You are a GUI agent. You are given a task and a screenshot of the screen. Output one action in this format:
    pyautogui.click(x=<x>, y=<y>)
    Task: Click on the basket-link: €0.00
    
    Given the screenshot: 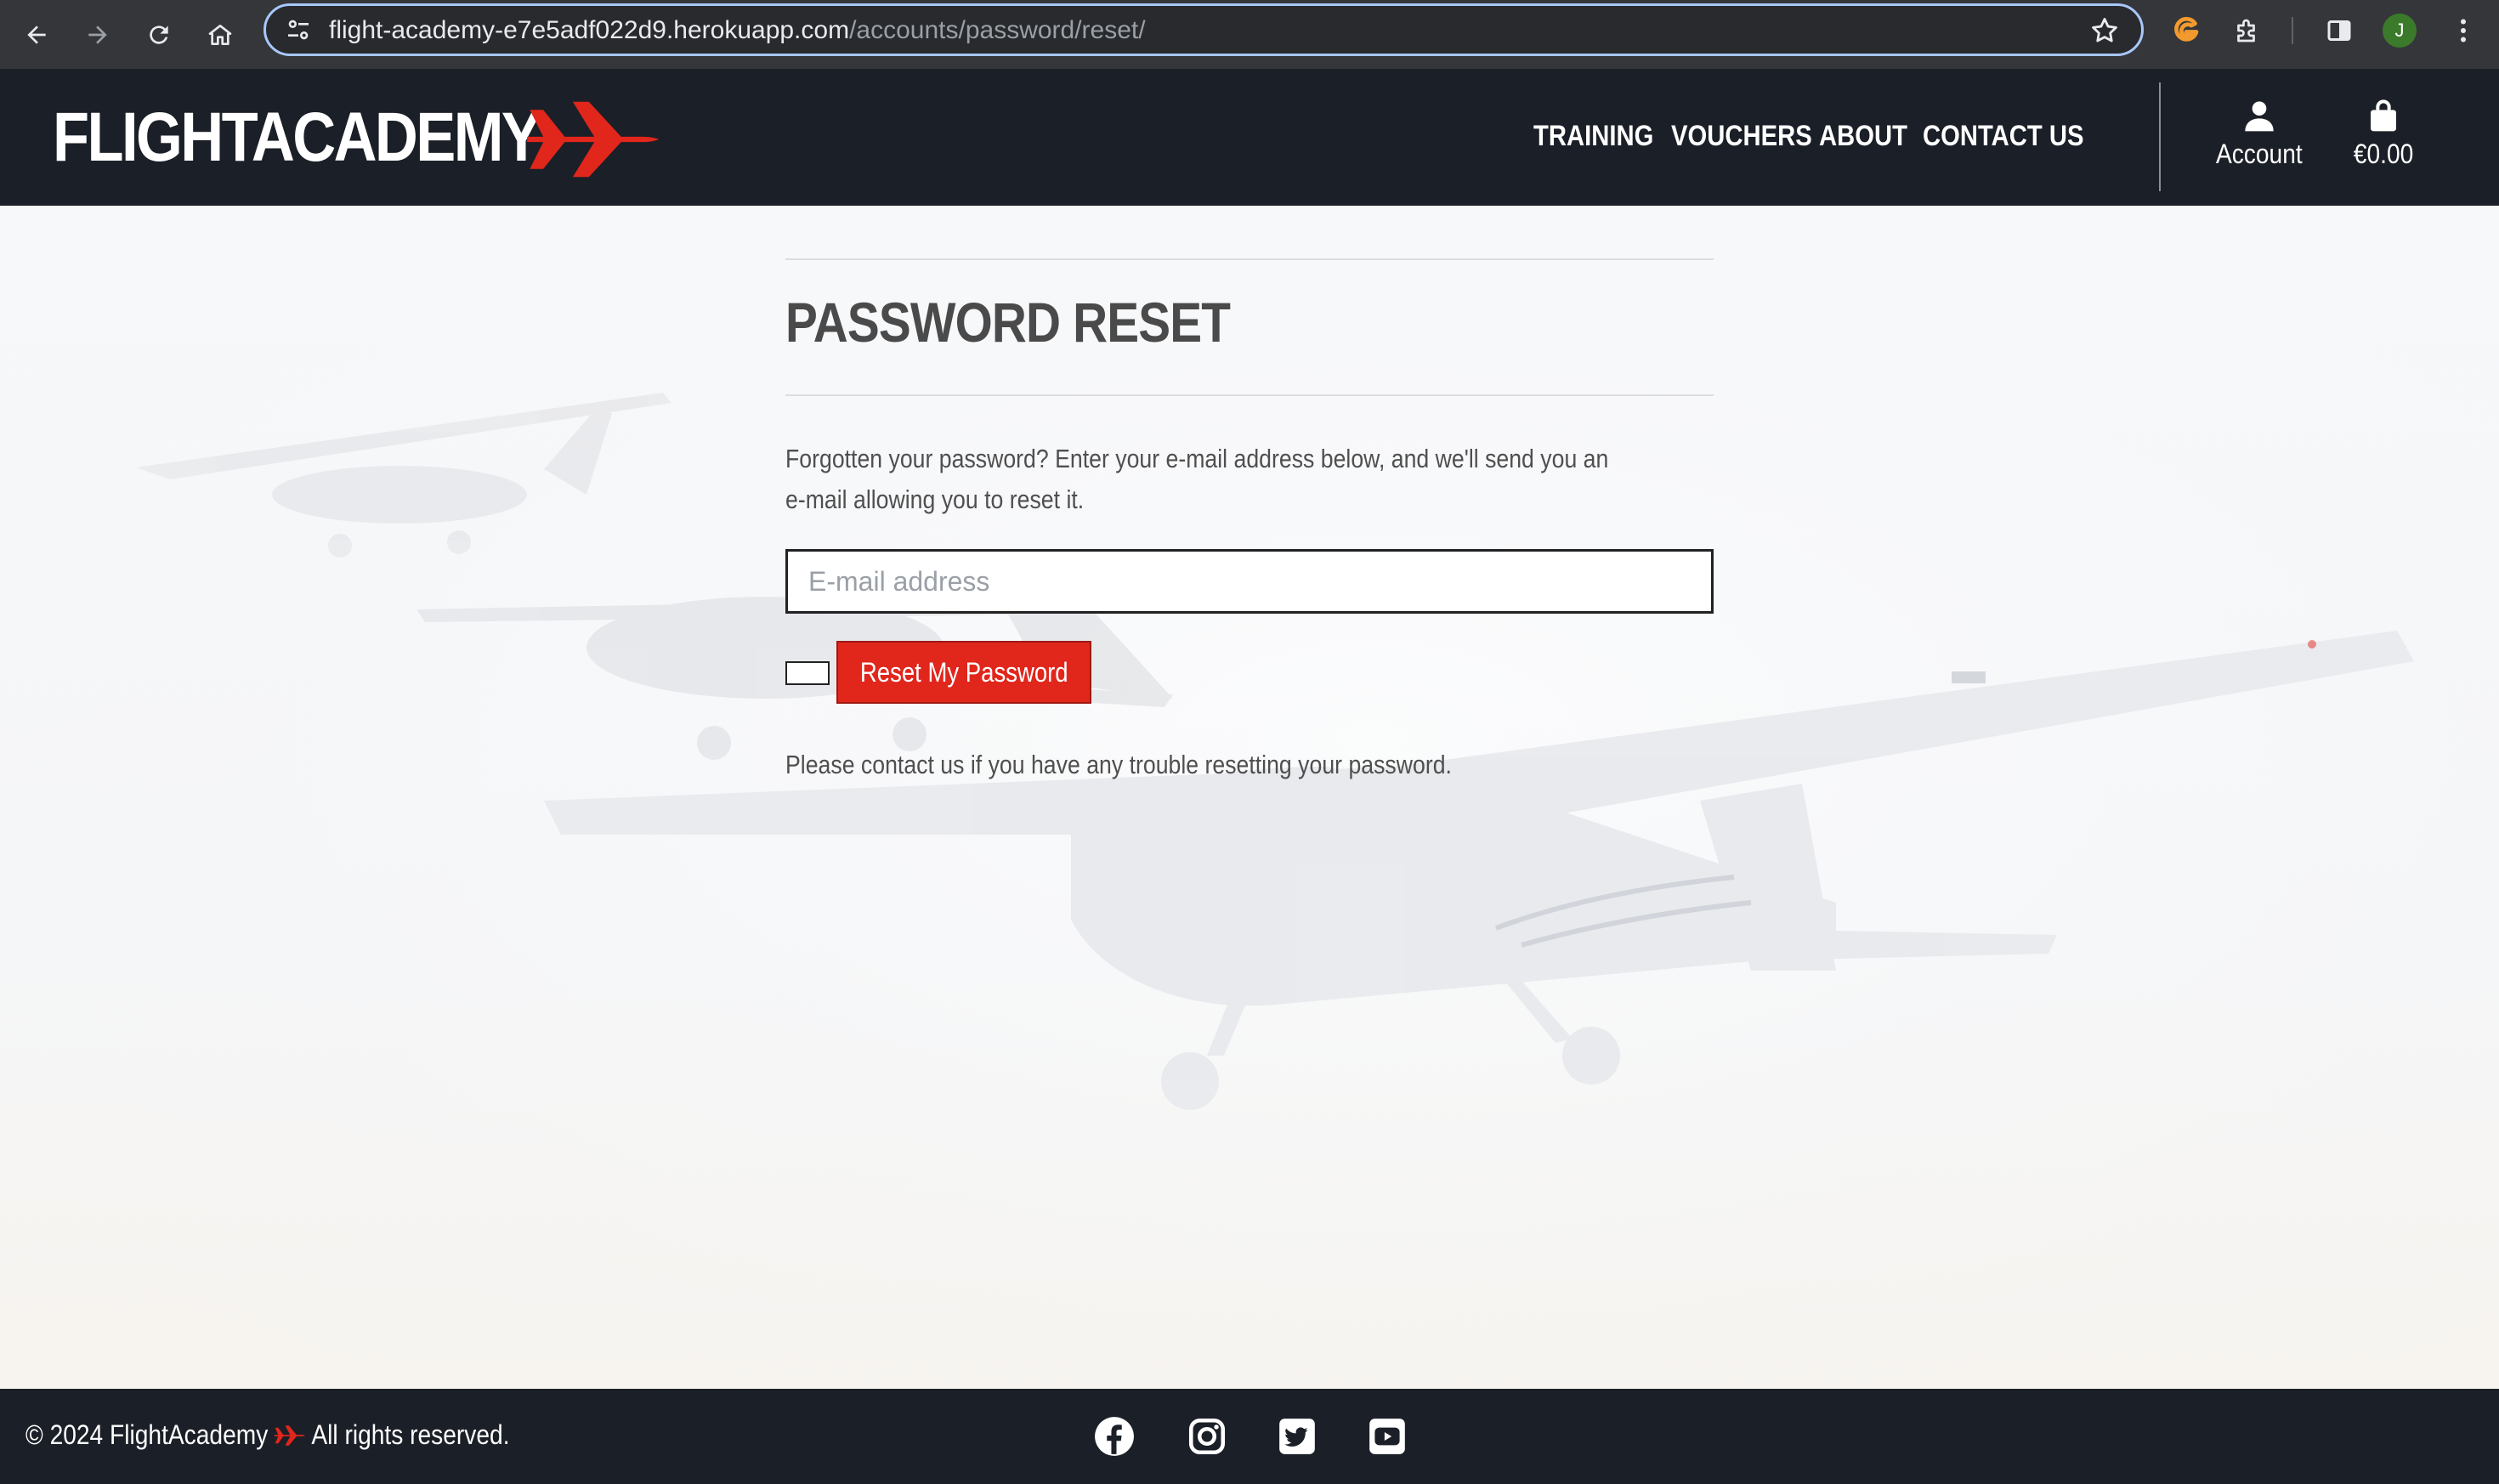 What is the action you would take?
    pyautogui.click(x=2383, y=134)
    